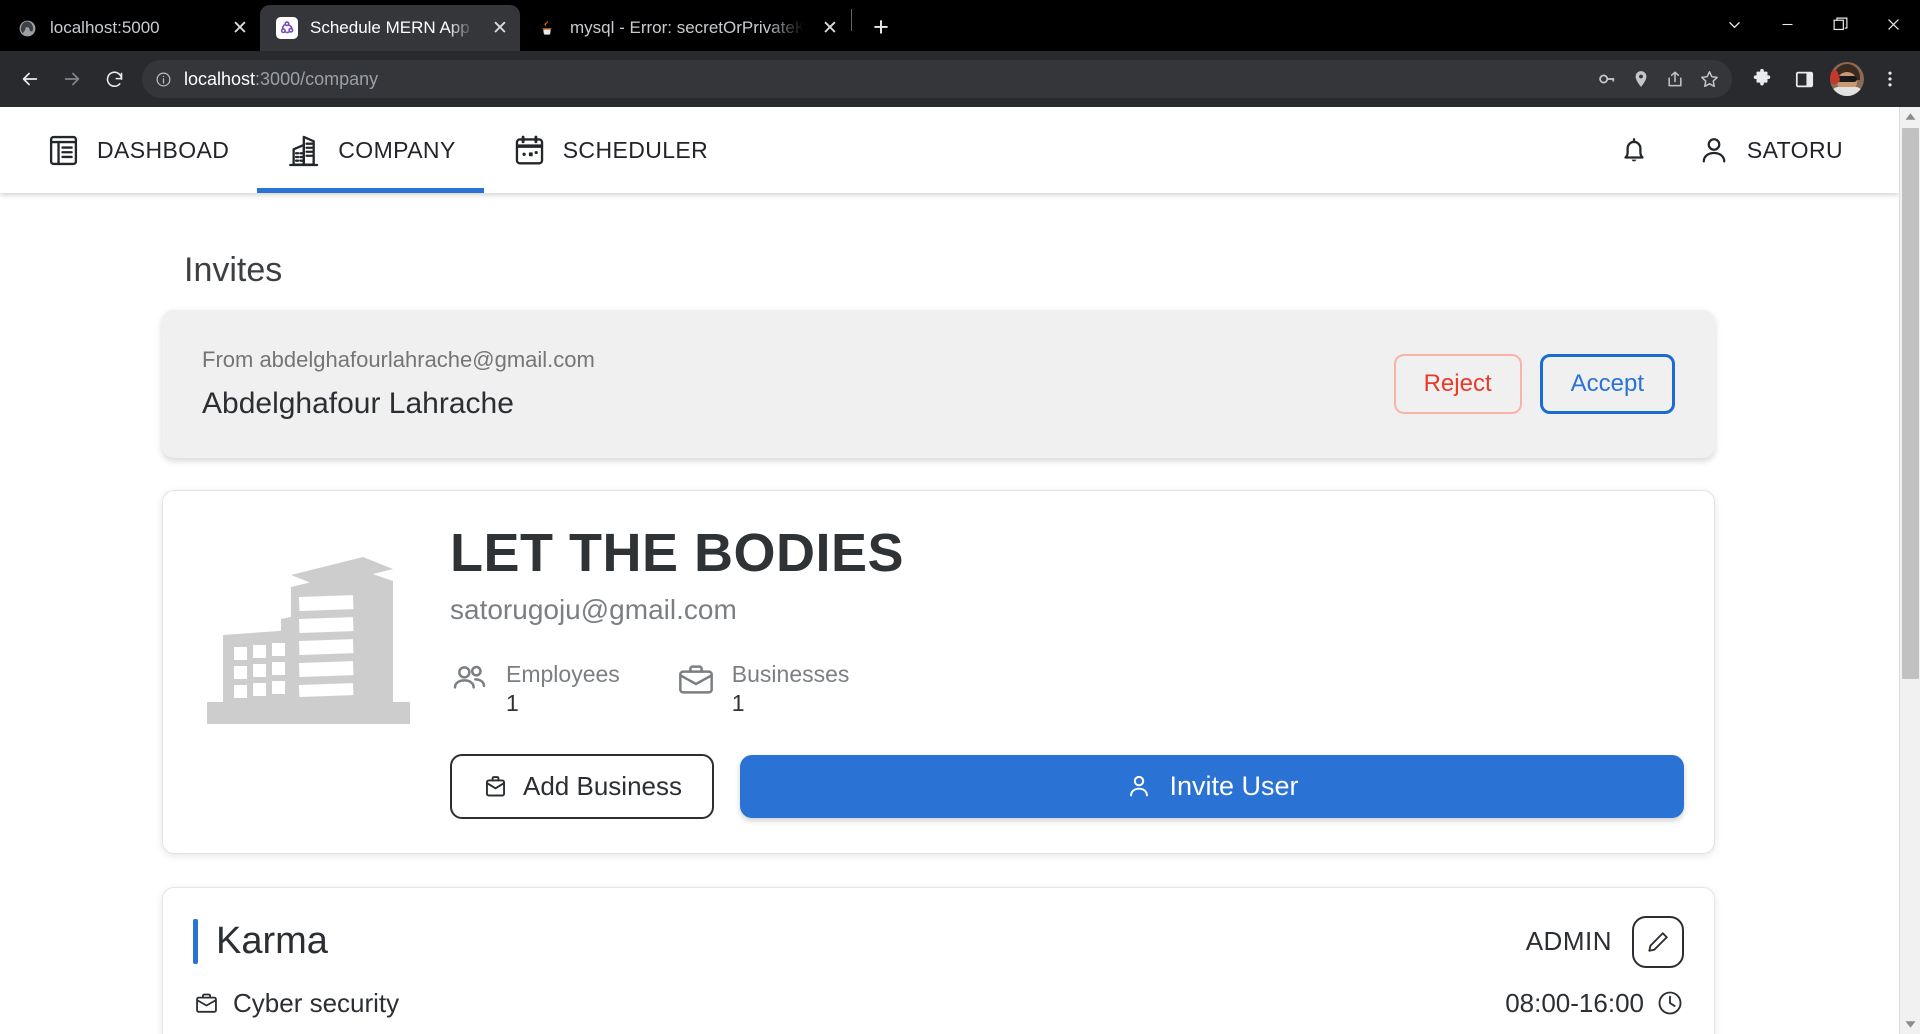 The width and height of the screenshot is (1920, 1034). I want to click on location-pin-icon, so click(1641, 79).